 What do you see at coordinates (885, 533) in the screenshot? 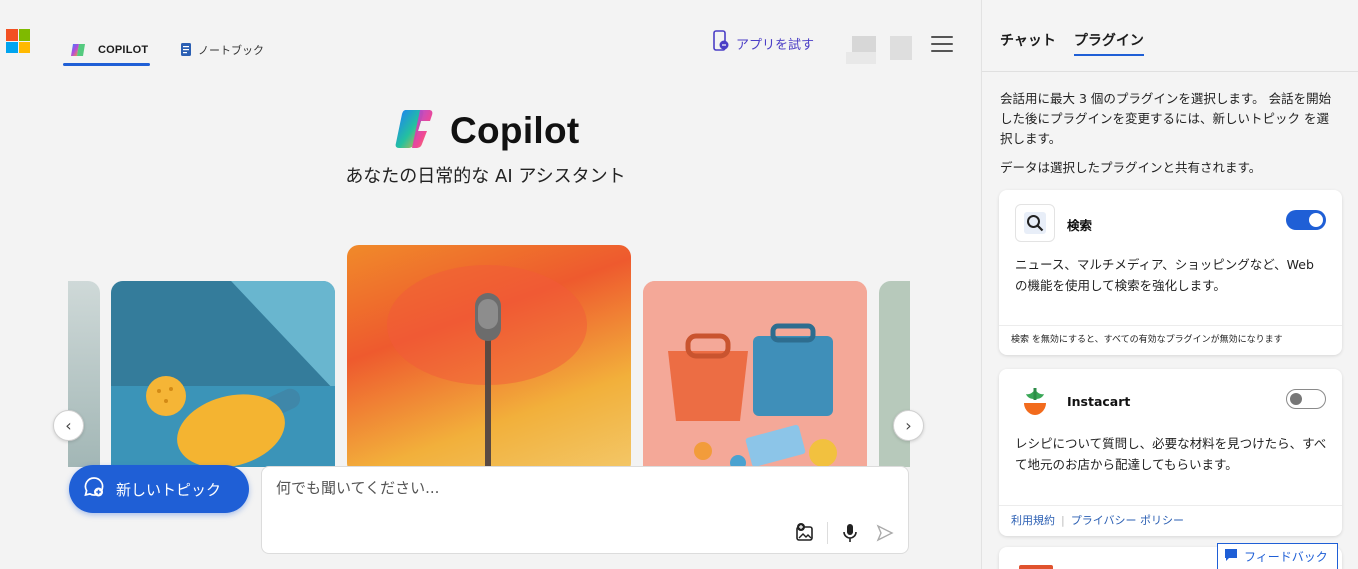
I see `send-icon` at bounding box center [885, 533].